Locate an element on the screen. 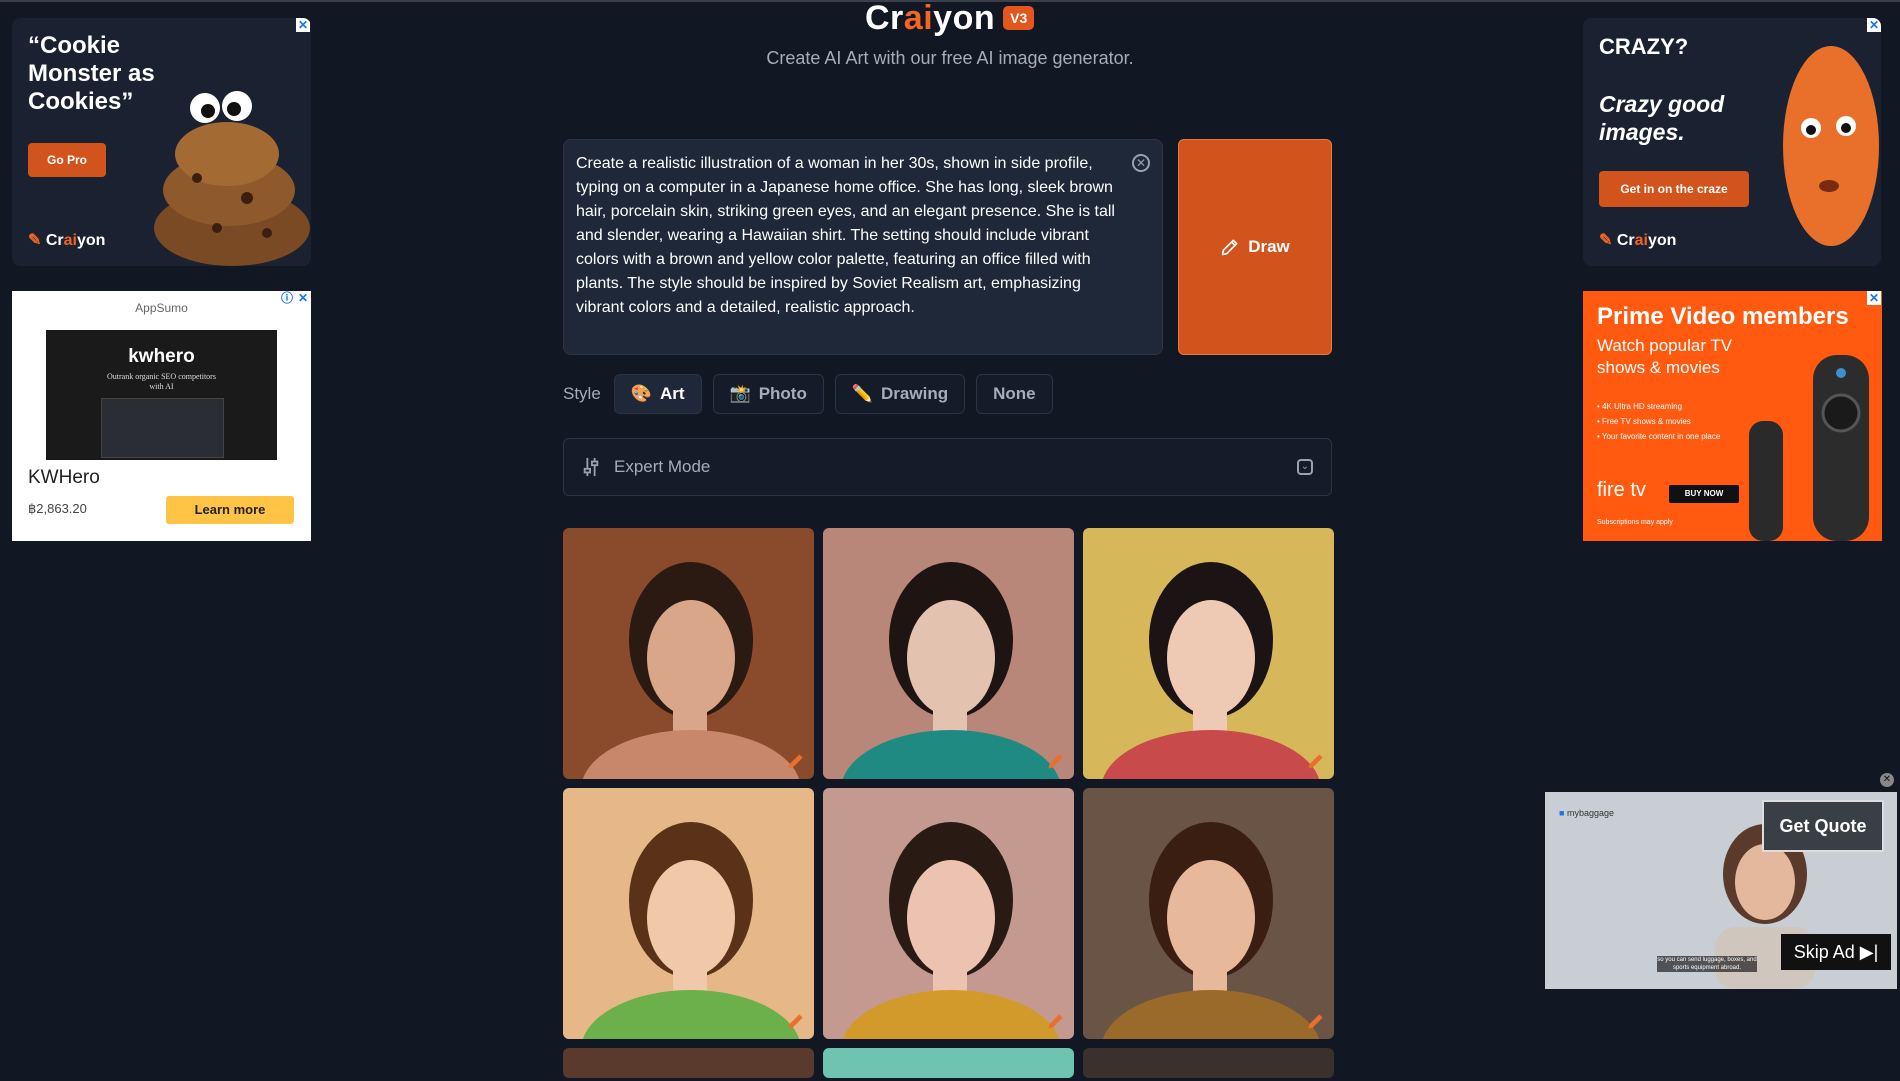 This screenshot has width=1900, height=1081. palette-icon: 🎨 is located at coordinates (641, 393).